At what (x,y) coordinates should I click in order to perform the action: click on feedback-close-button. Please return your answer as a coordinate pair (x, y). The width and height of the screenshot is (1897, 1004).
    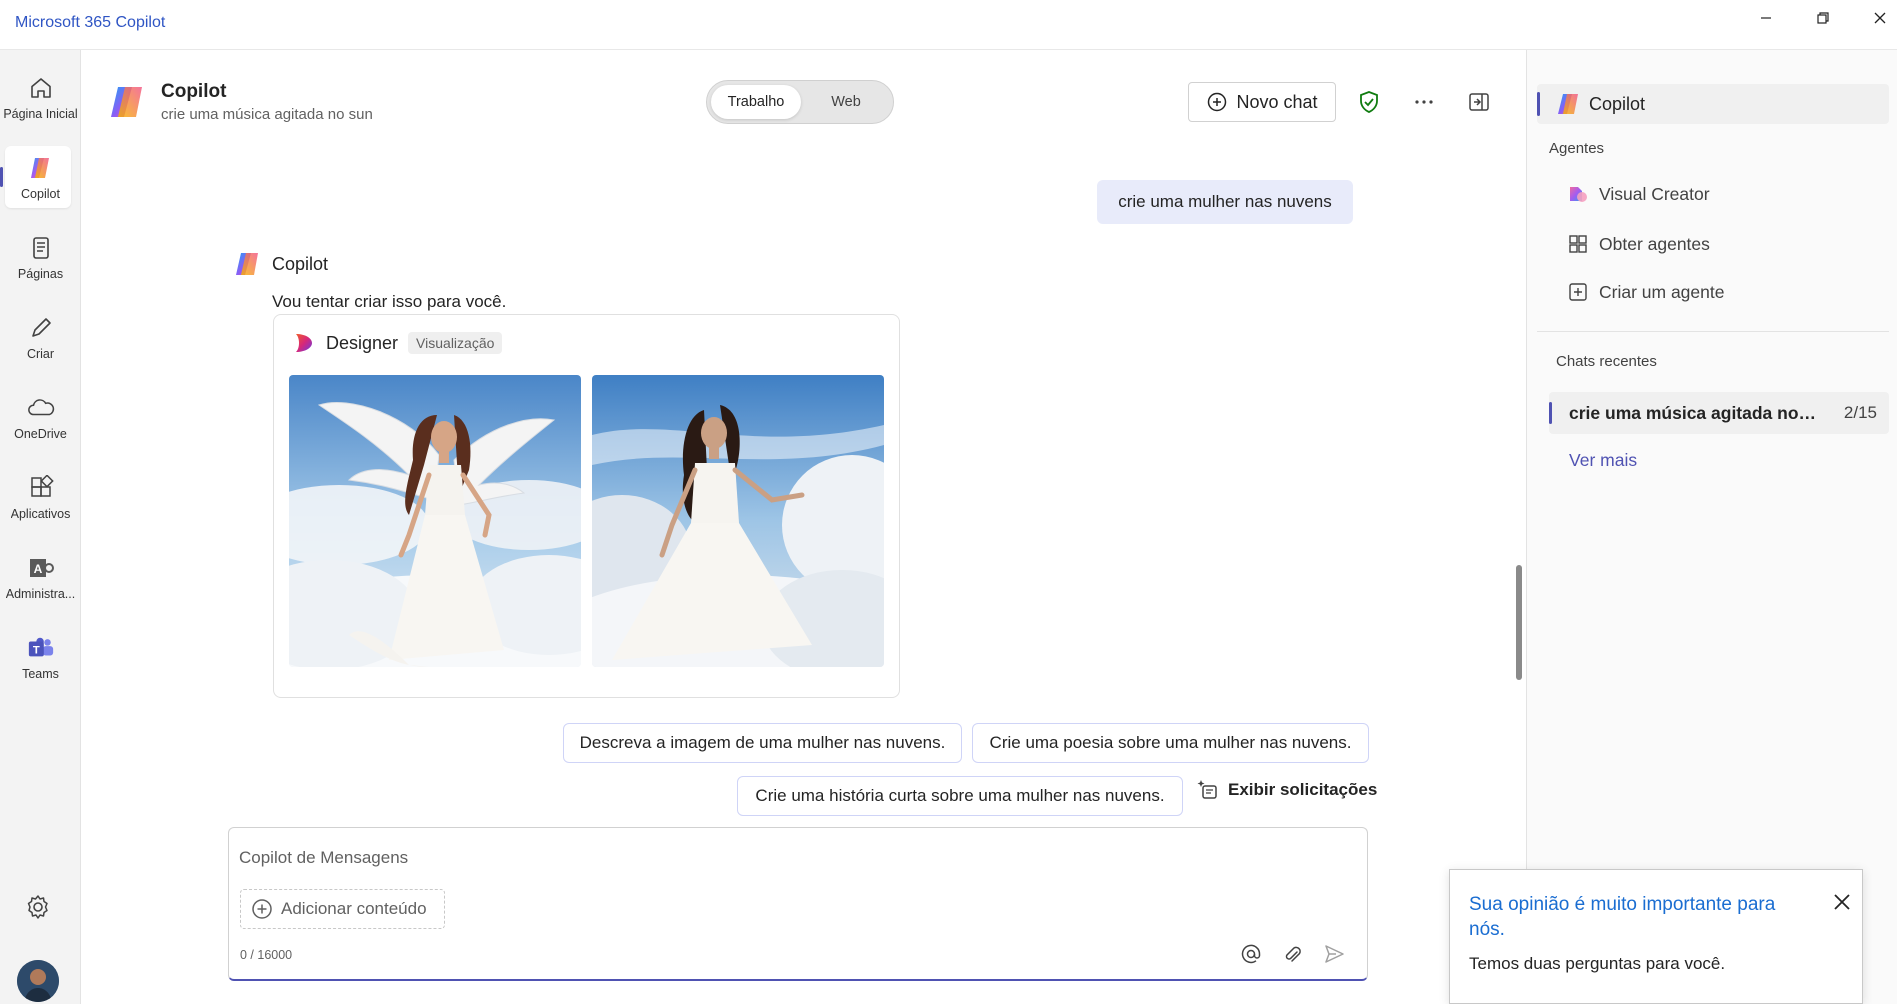
    Looking at the image, I should click on (1842, 902).